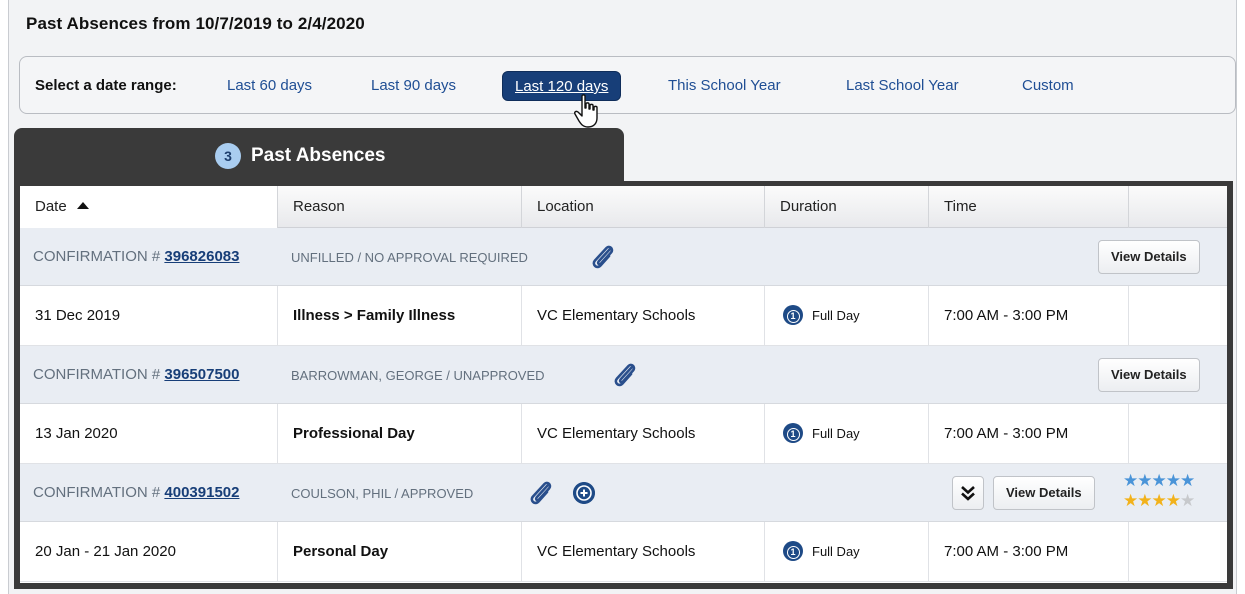  I want to click on rating-stars: ★★★★★ ★★★★★, so click(1159, 491).